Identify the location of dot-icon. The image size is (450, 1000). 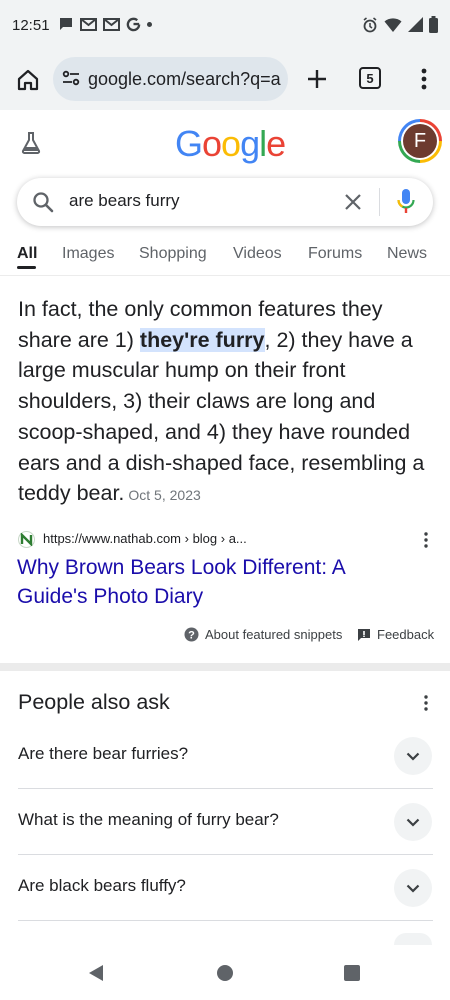
(149, 24).